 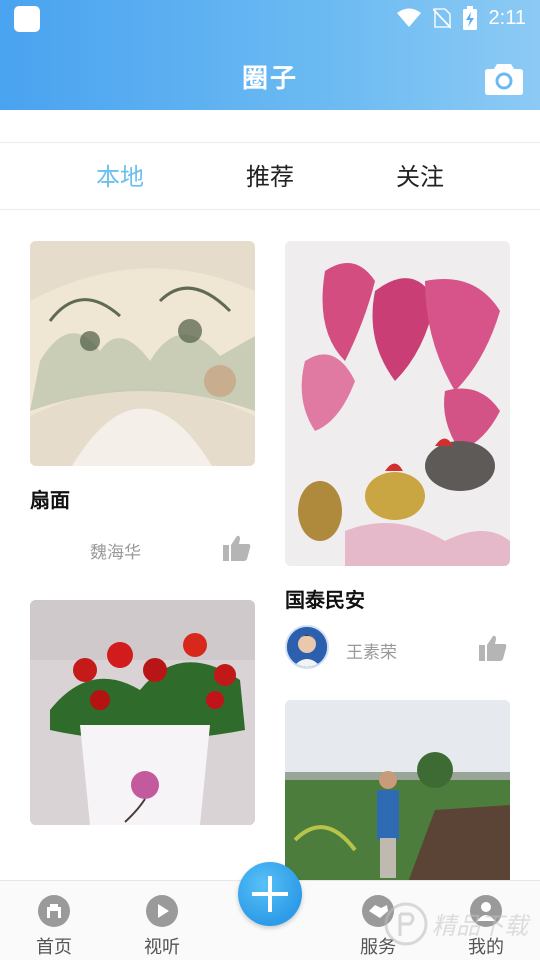 What do you see at coordinates (115, 550) in the screenshot?
I see `post-author: 魏海华` at bounding box center [115, 550].